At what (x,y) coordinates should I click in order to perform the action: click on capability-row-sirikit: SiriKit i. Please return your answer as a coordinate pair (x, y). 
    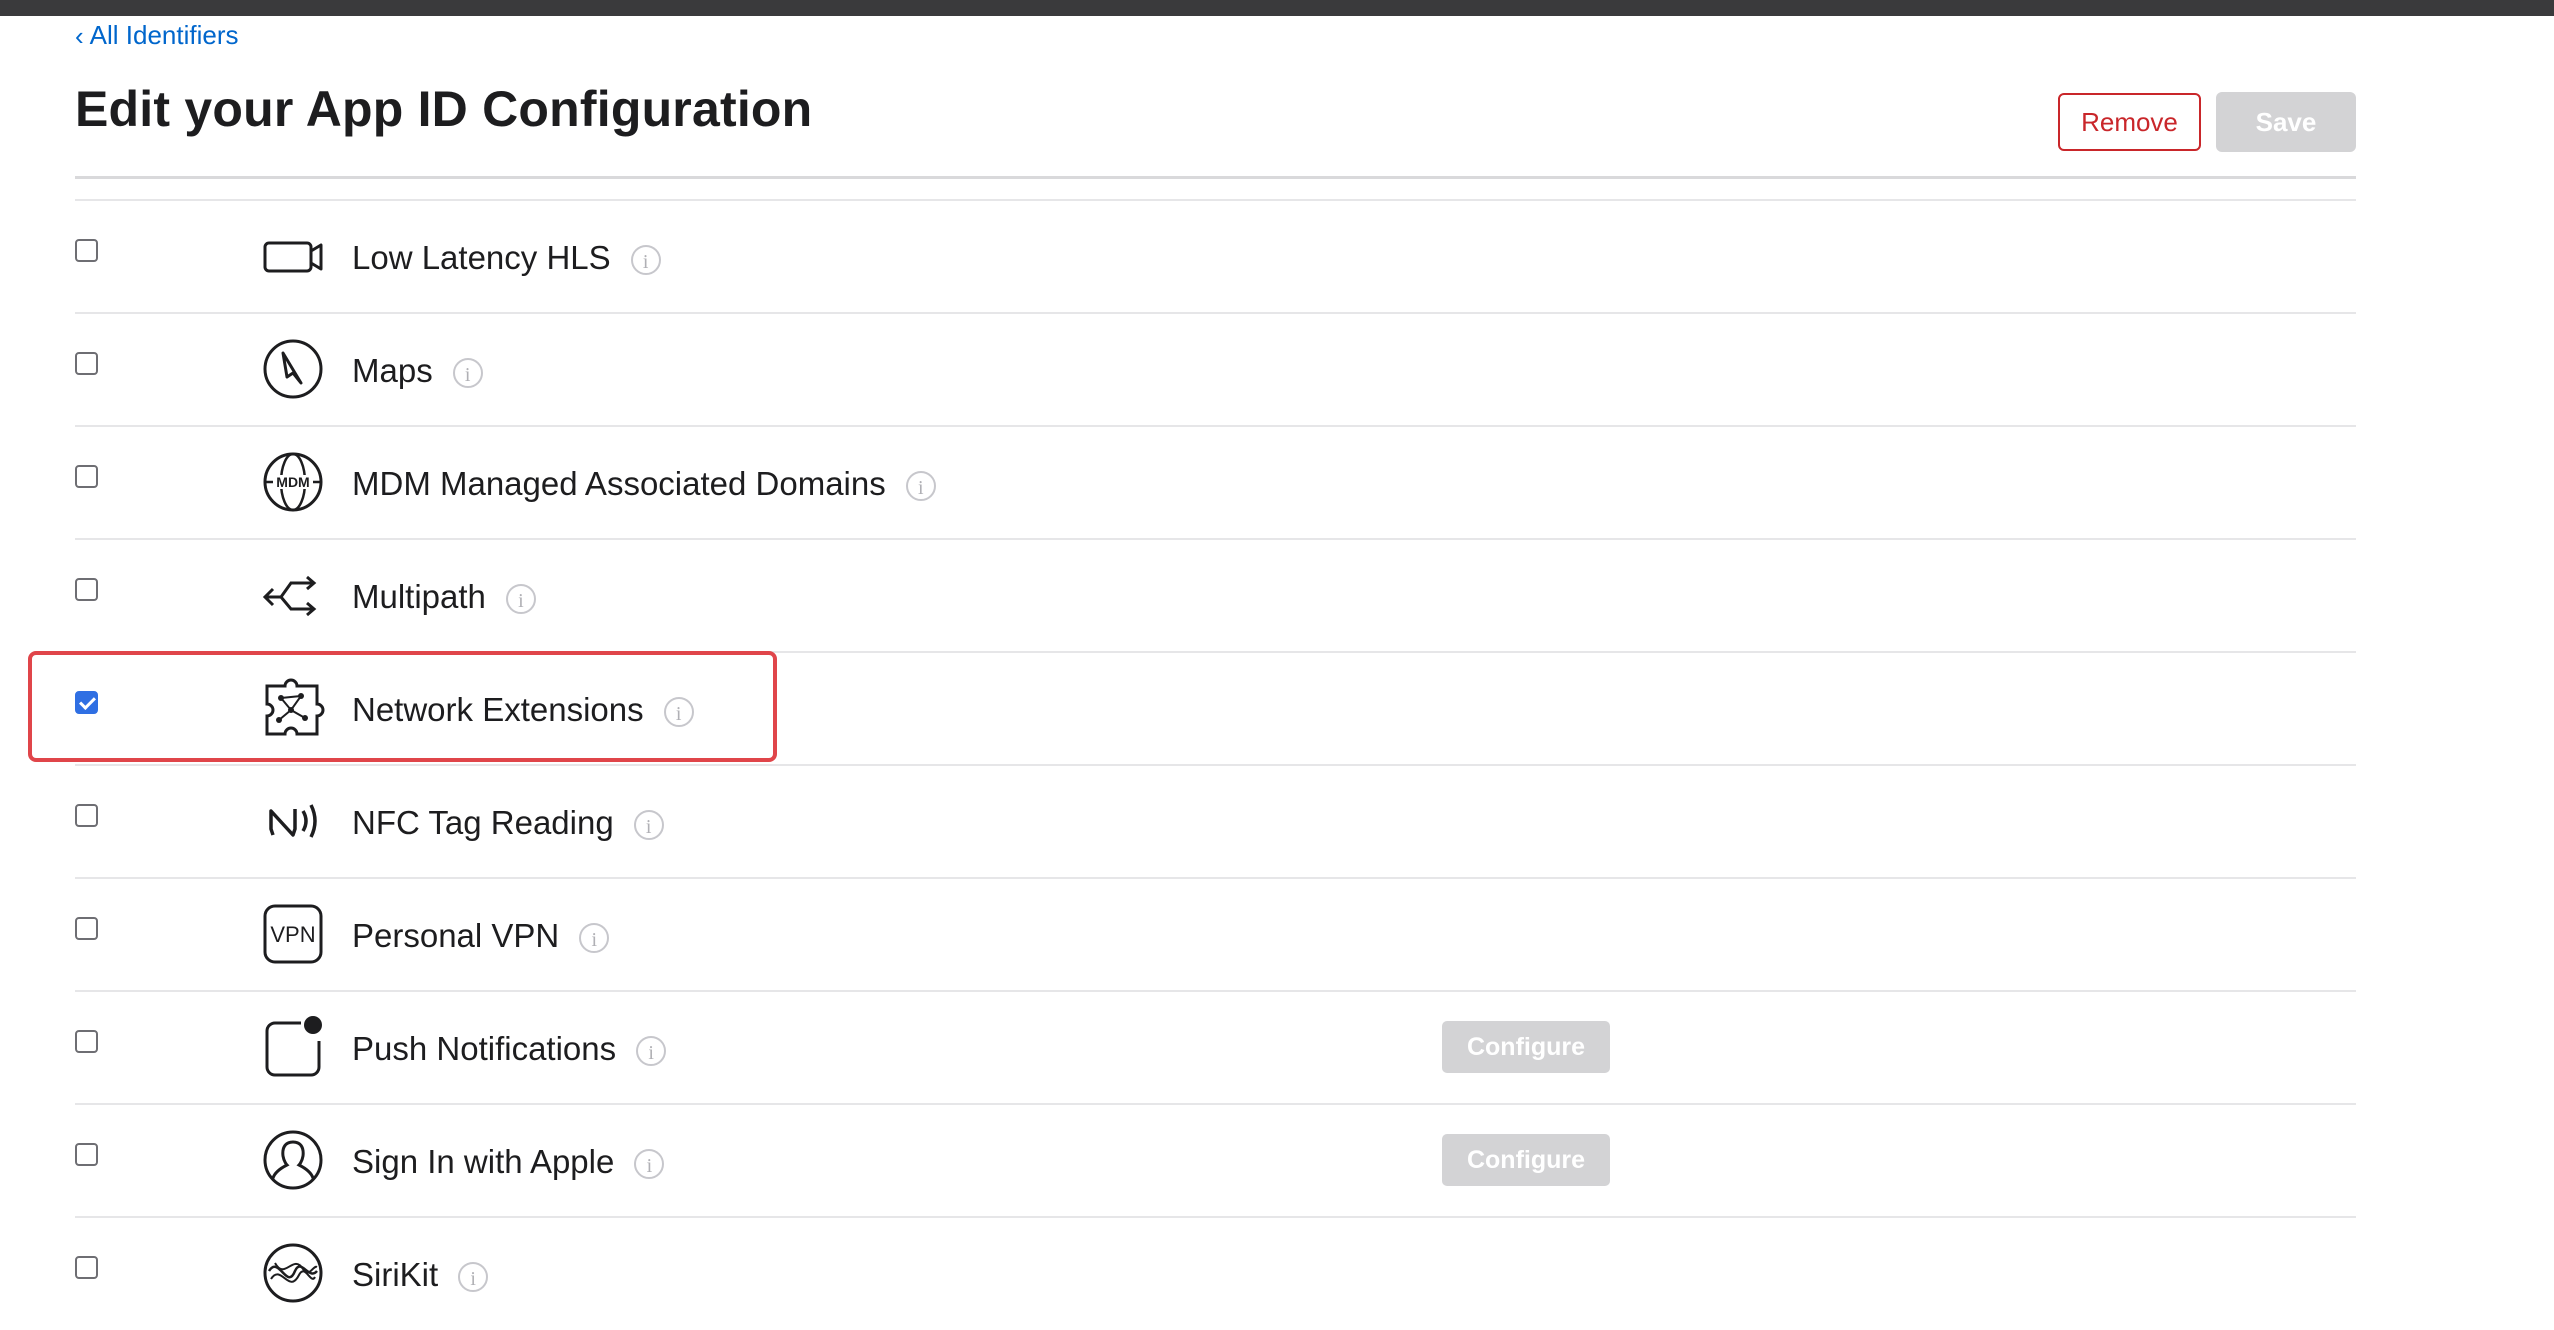
    Looking at the image, I should click on (1215, 1272).